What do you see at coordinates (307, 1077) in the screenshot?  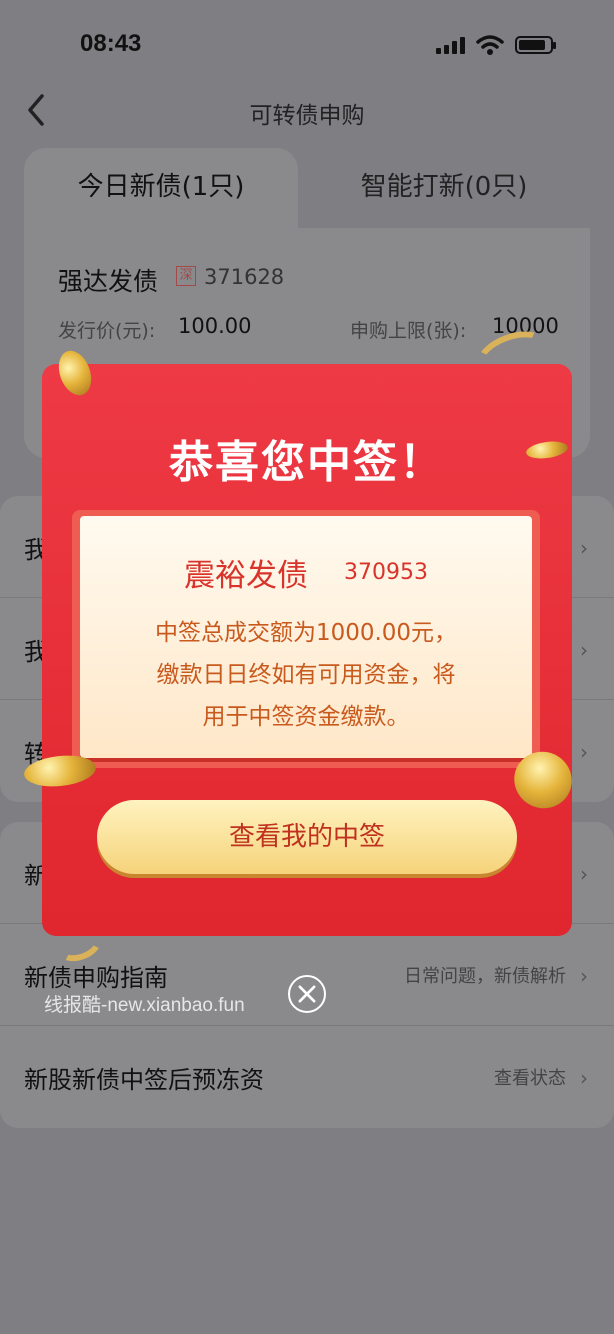 I see `list-item-prefreeze: 新股新债中签后预冻资 查看状态 ›` at bounding box center [307, 1077].